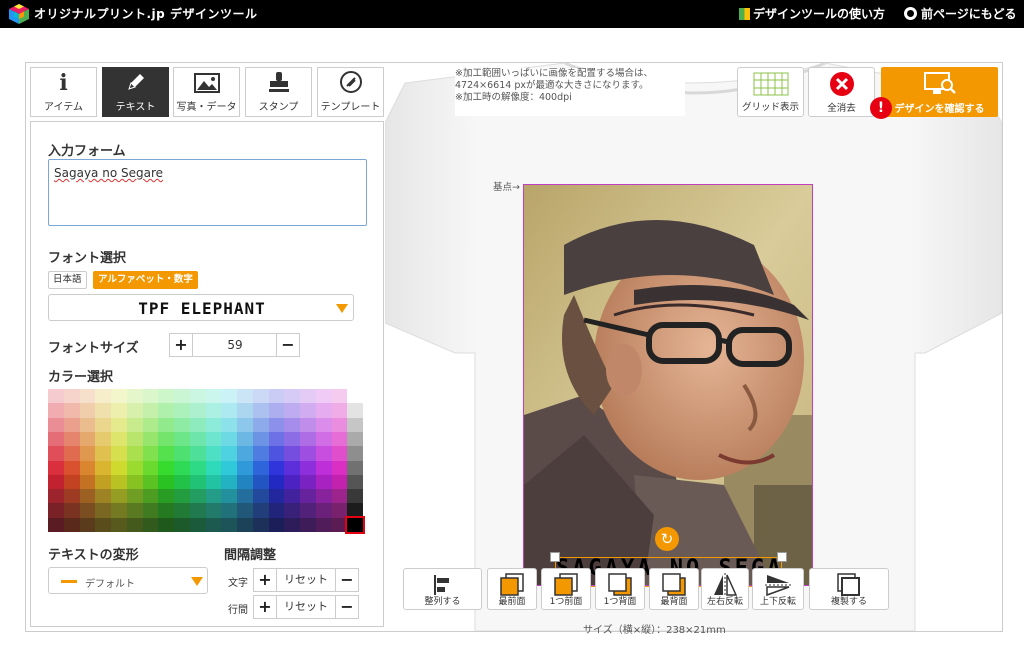 Image resolution: width=1024 pixels, height=658 pixels. Describe the element at coordinates (849, 589) in the screenshot. I see `duplicate-button: 複製する` at that location.